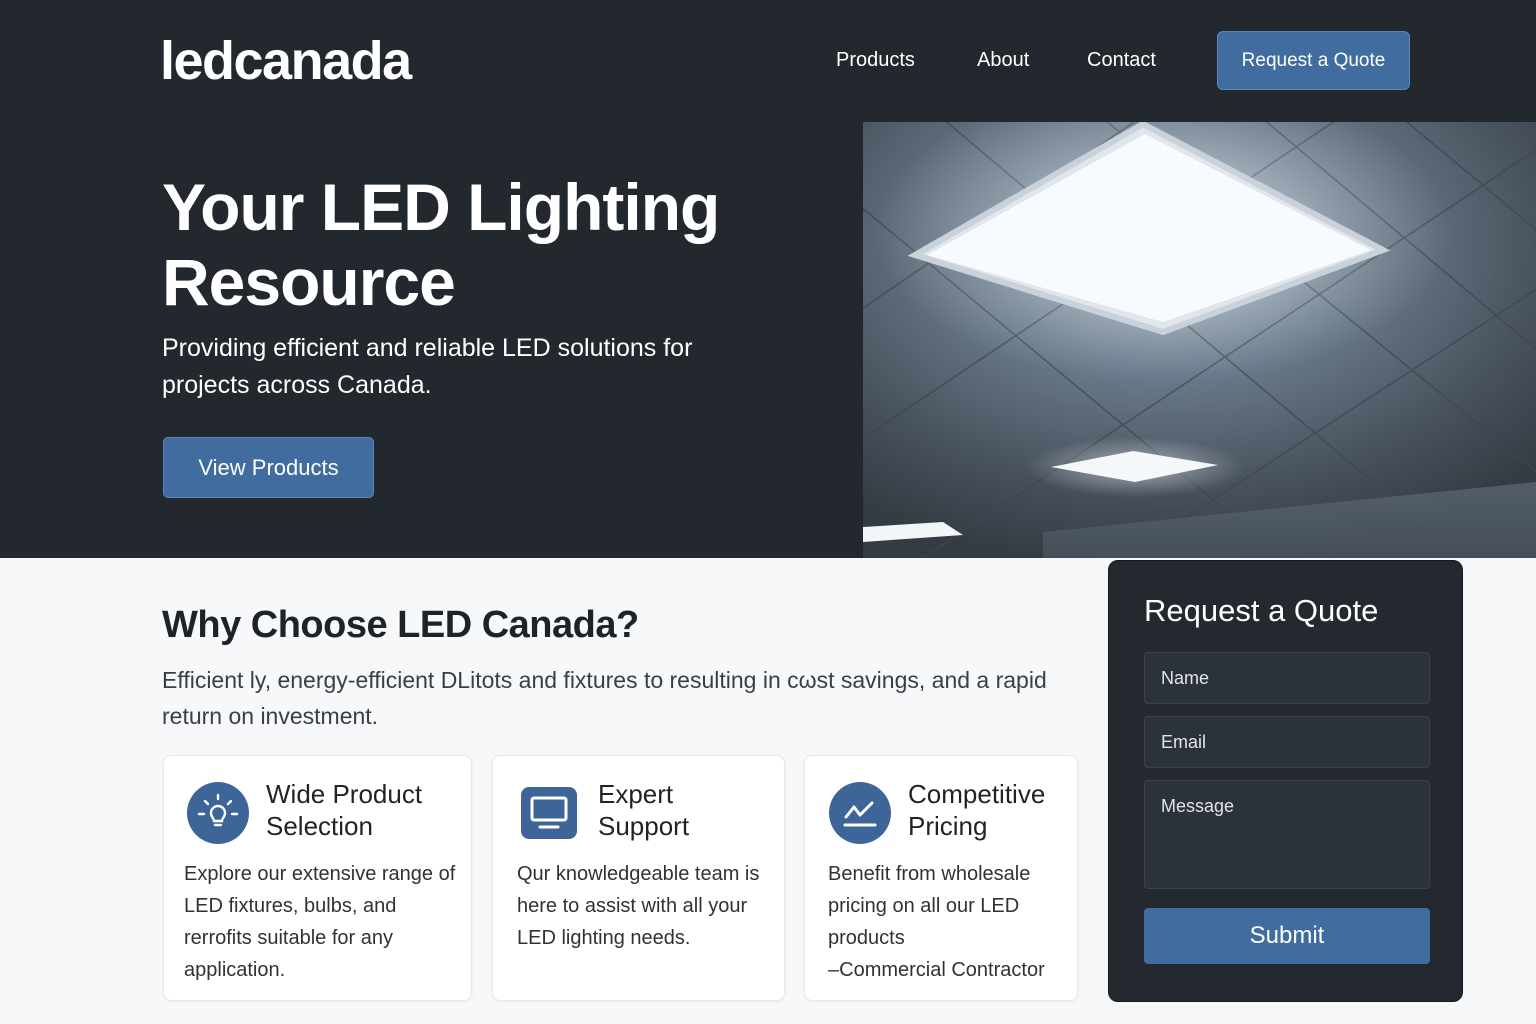 The image size is (1536, 1024). Describe the element at coordinates (936, 970) in the screenshot. I see `testimonial-attribution: –Commercial Contractor` at that location.